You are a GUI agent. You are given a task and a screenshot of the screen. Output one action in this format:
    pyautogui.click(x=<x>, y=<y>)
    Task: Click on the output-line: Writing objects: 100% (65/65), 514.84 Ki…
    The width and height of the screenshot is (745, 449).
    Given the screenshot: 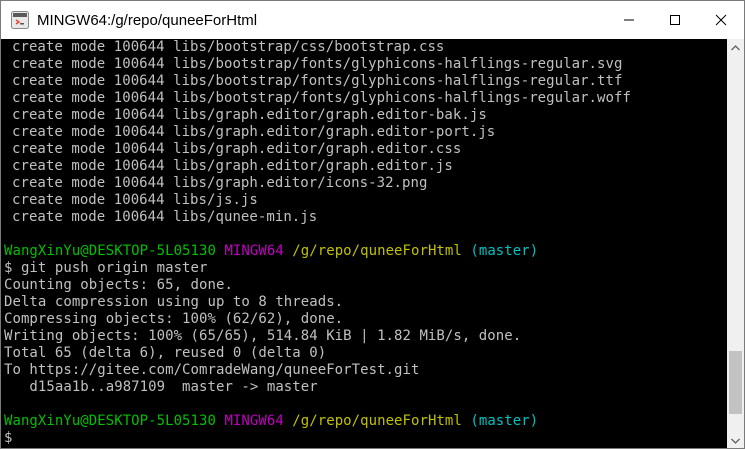 What is the action you would take?
    pyautogui.click(x=263, y=336)
    